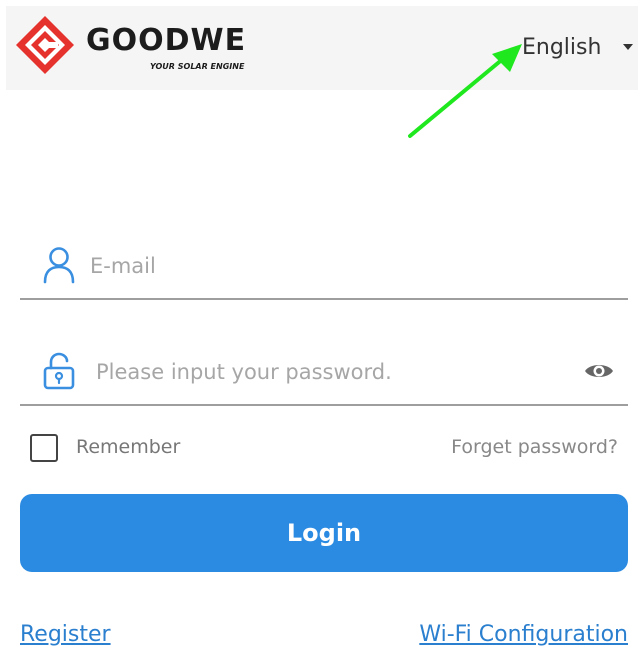  I want to click on login-button: Login, so click(324, 533).